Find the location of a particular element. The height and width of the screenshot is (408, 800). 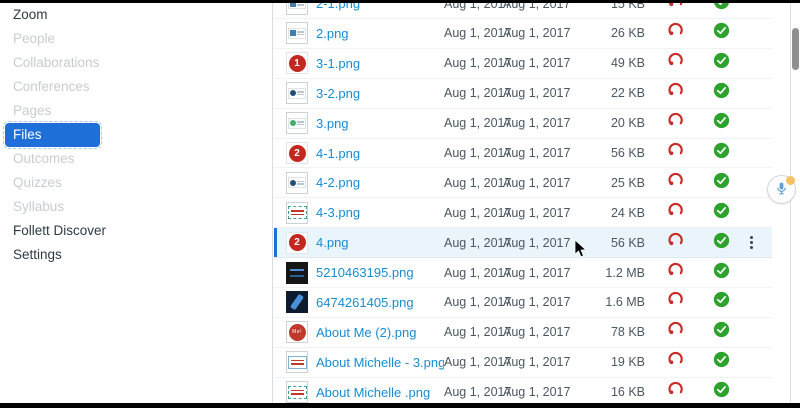

sidebar-item-follett-discover: Follett Discover is located at coordinates (136, 231).